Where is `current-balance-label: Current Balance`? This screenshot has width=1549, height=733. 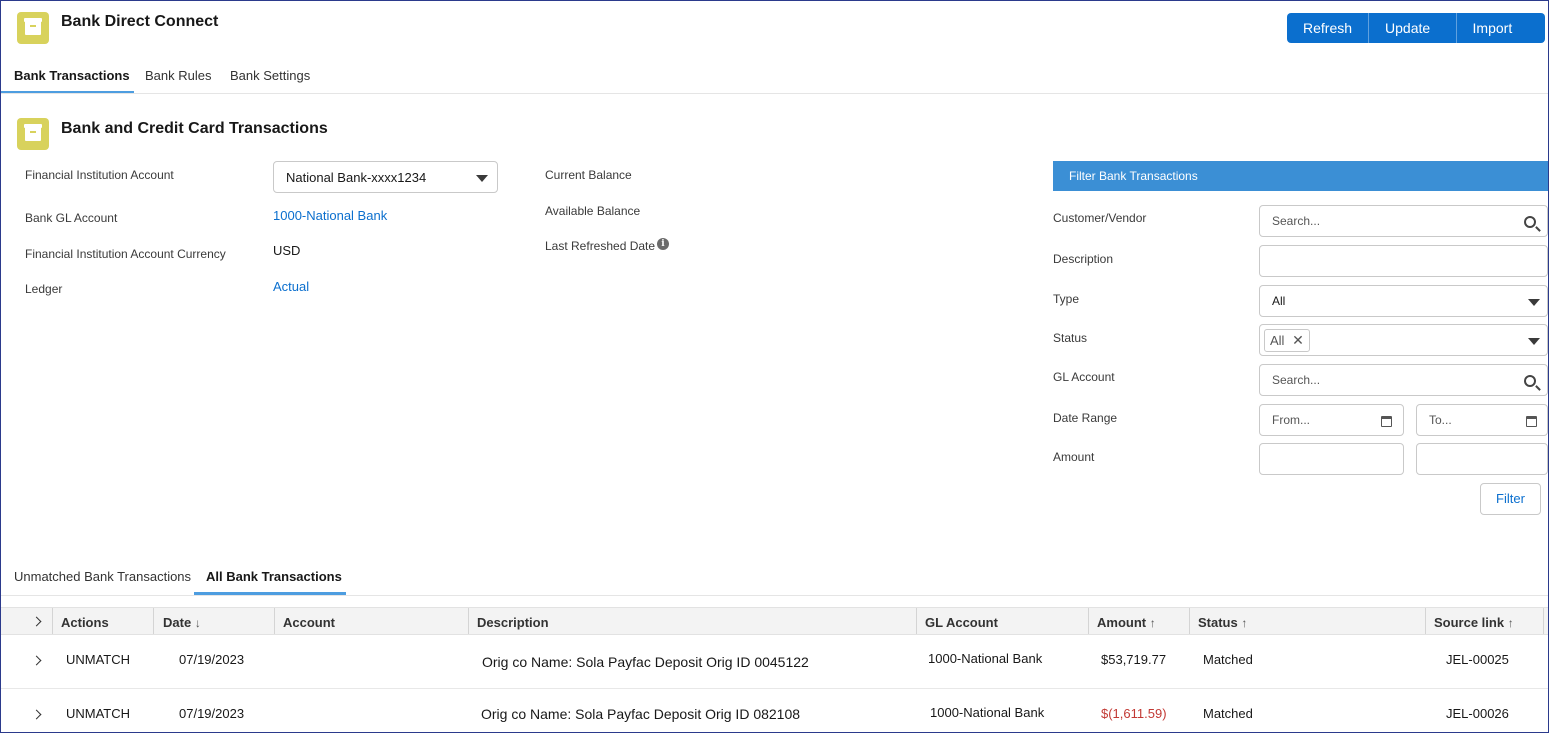 current-balance-label: Current Balance is located at coordinates (588, 175).